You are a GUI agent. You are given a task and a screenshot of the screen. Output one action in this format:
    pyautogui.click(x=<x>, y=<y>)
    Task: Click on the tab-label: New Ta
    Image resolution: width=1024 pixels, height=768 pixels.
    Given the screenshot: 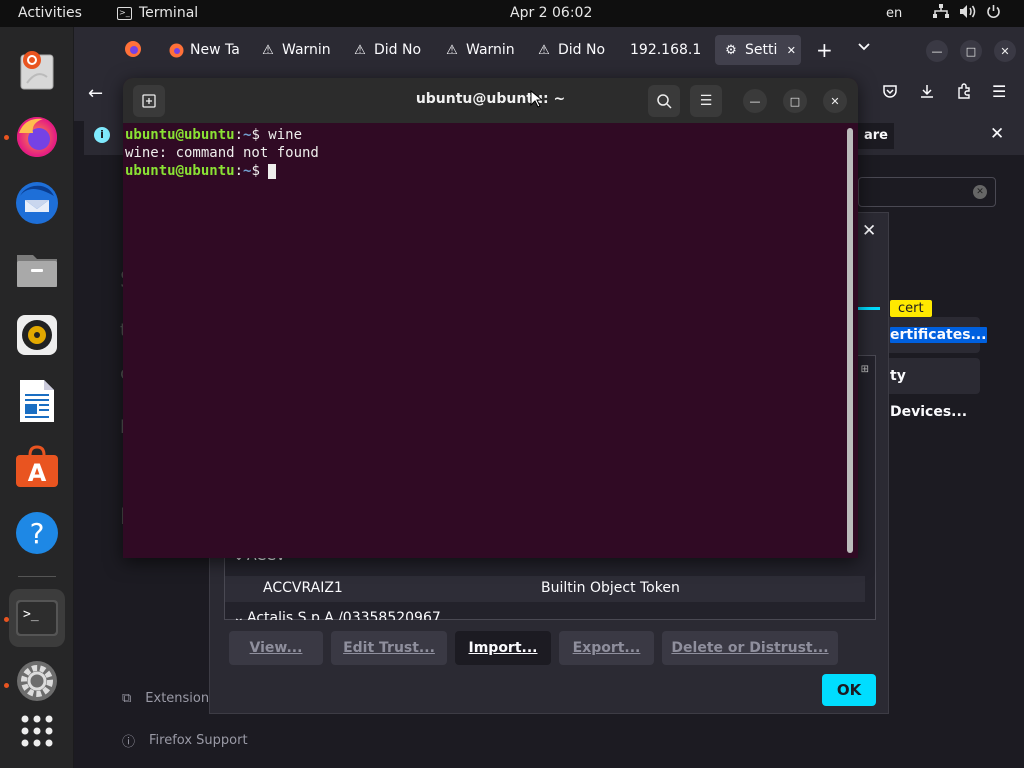 What is the action you would take?
    pyautogui.click(x=215, y=50)
    